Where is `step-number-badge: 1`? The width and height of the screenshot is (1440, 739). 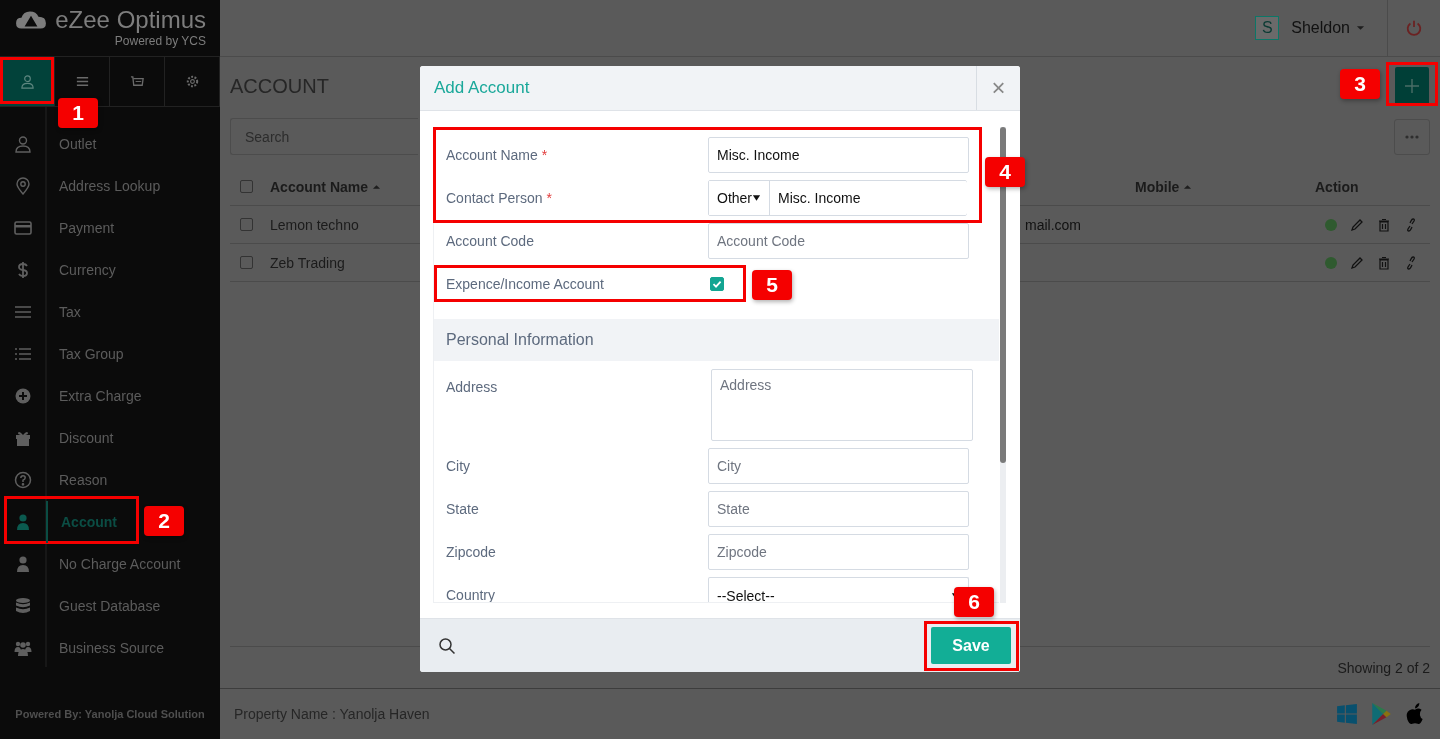 step-number-badge: 1 is located at coordinates (78, 113).